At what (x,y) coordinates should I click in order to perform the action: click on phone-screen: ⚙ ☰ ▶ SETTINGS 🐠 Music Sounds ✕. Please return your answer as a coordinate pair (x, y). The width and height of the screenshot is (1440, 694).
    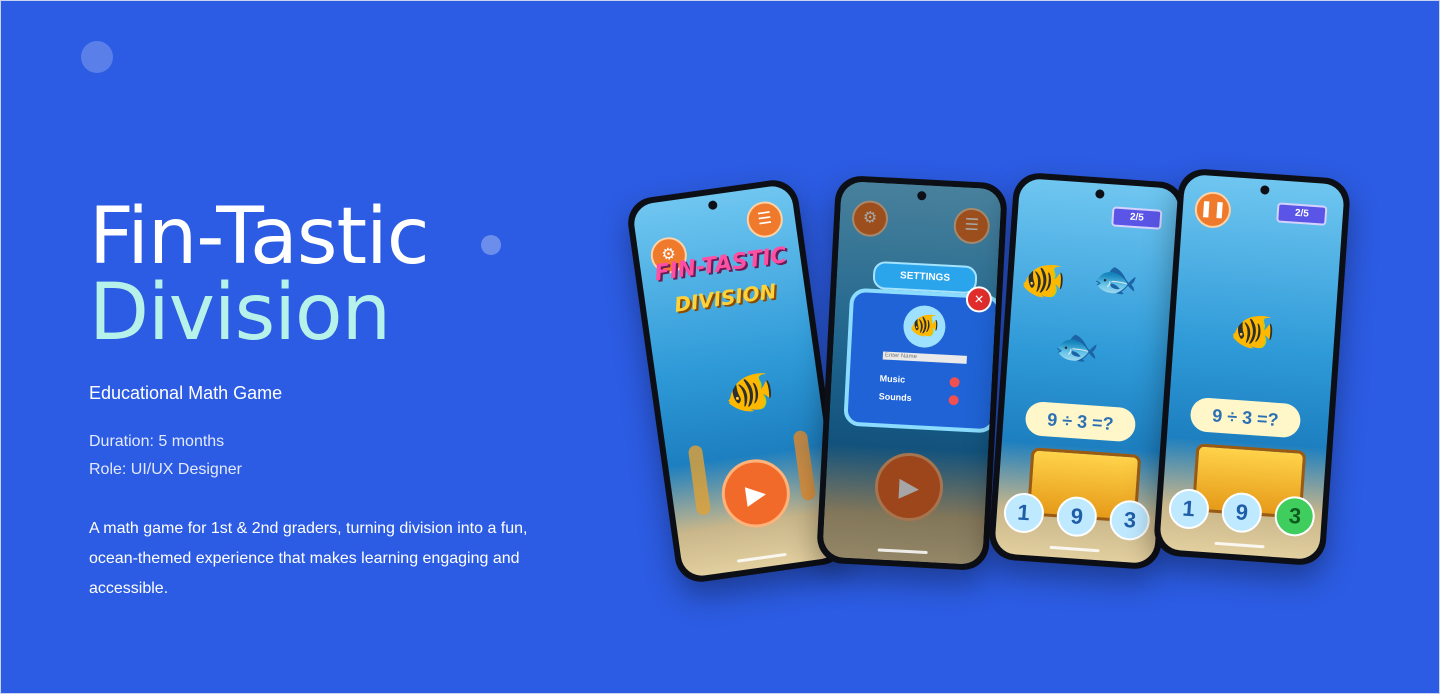
    Looking at the image, I should click on (912, 373).